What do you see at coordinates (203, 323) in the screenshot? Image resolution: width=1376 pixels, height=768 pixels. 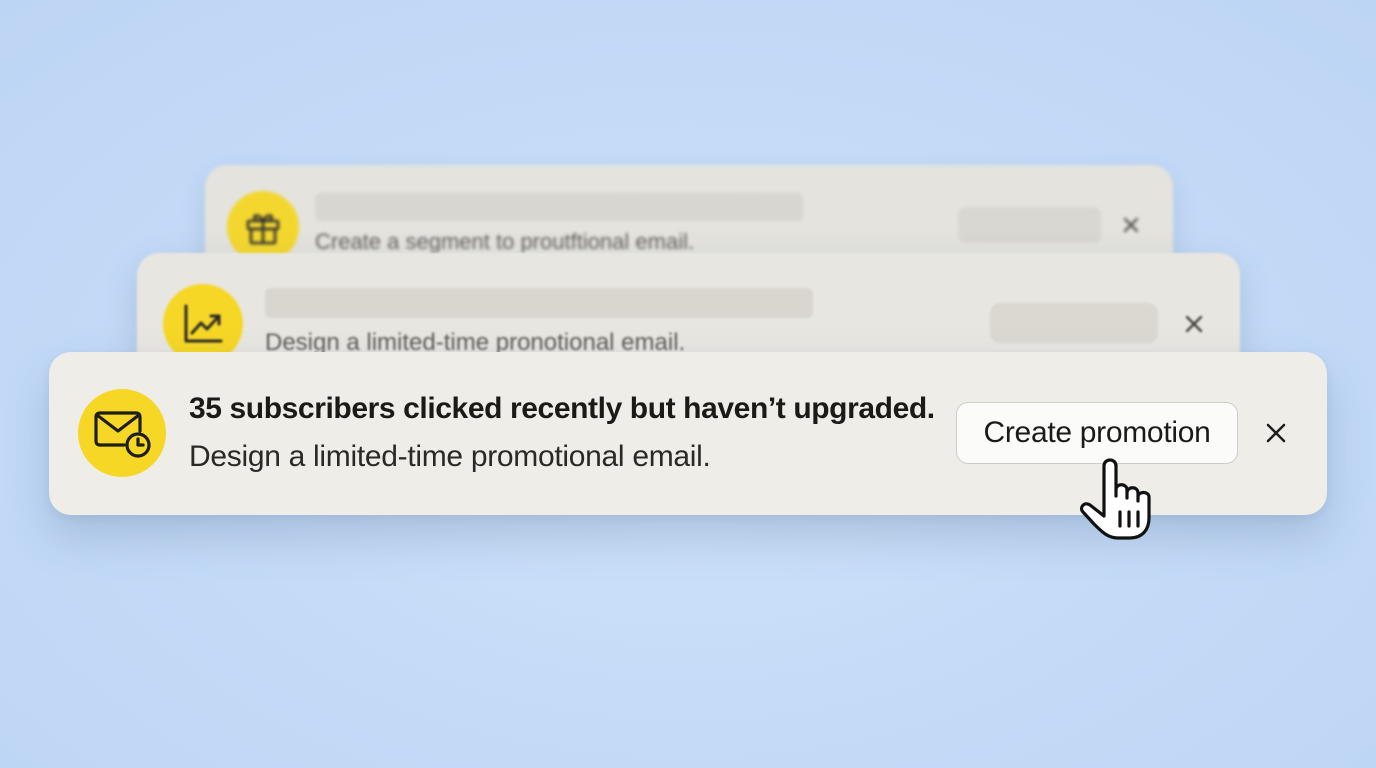 I see `trending-up-chart-icon` at bounding box center [203, 323].